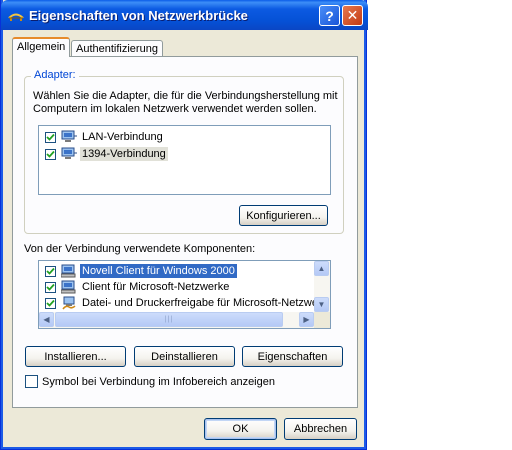  Describe the element at coordinates (329, 15) in the screenshot. I see `help-button: ?` at that location.